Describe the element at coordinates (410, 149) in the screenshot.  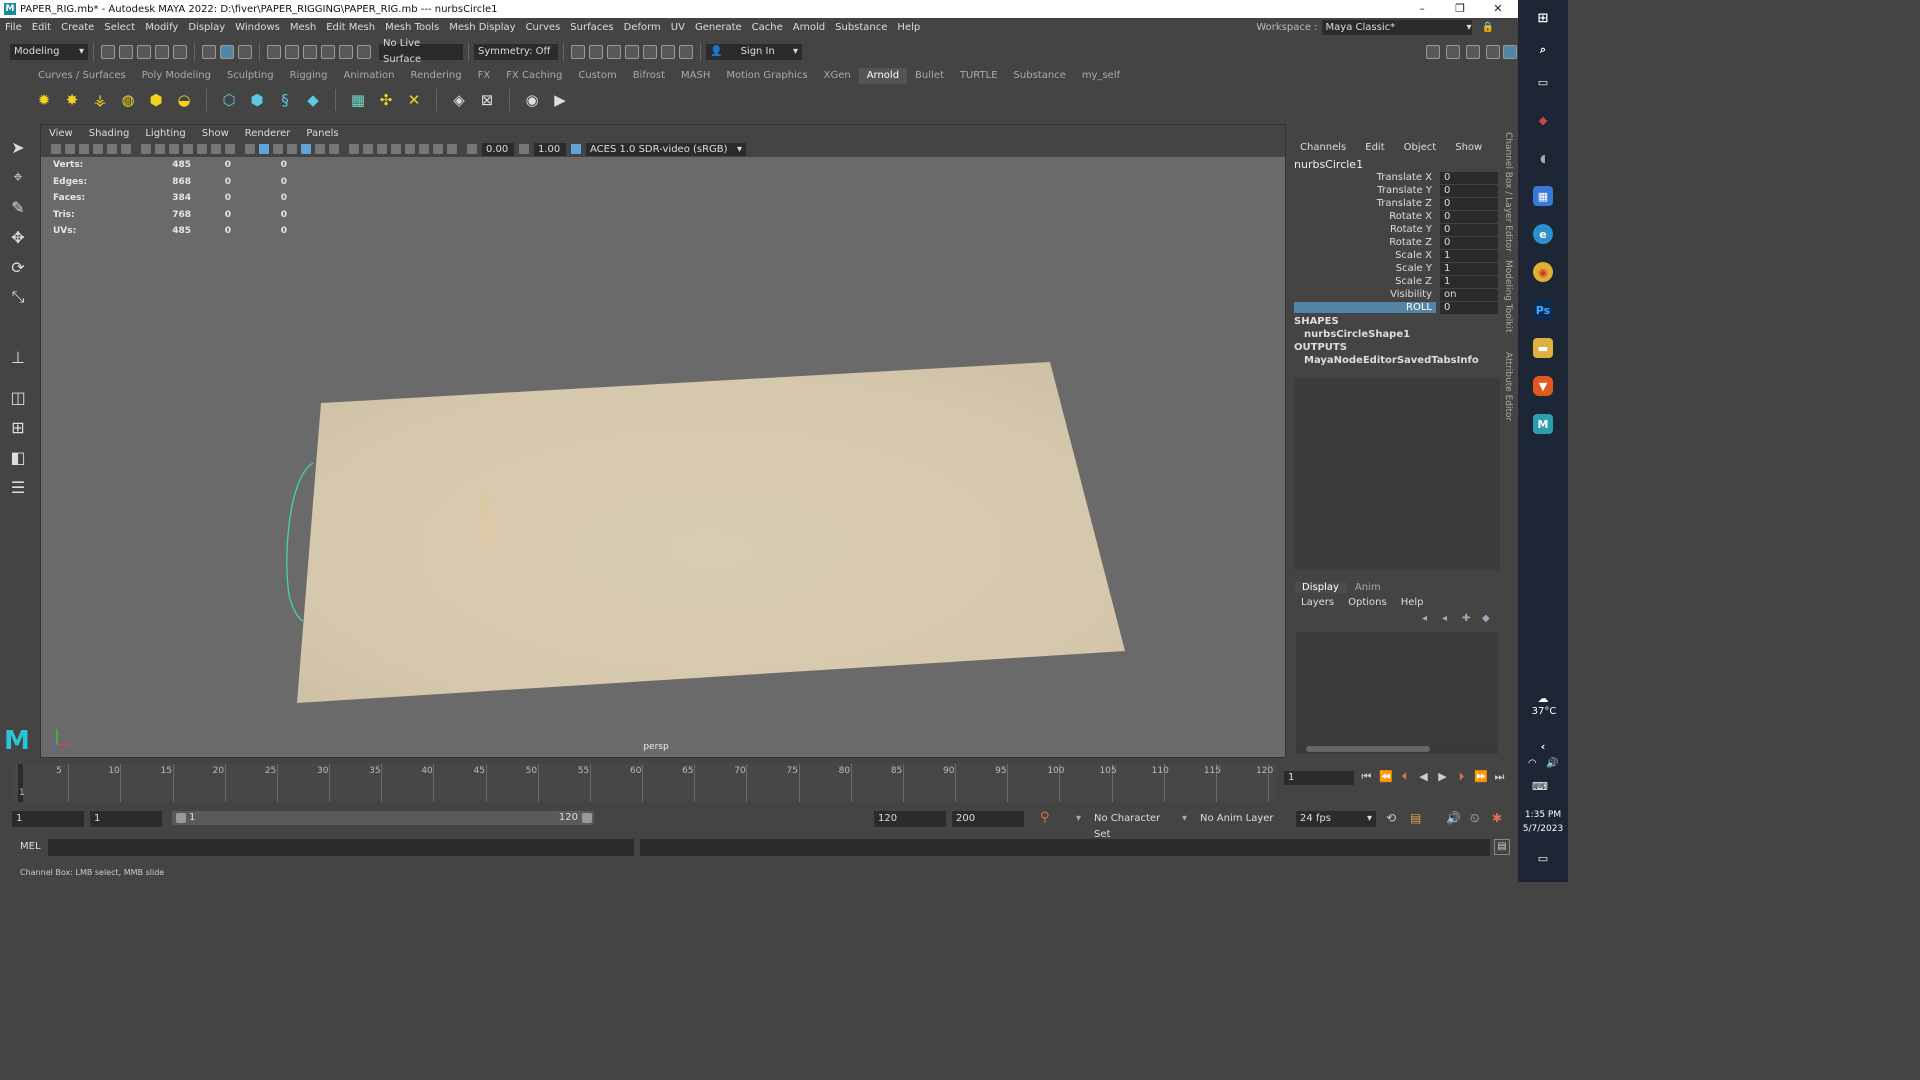
I see `isolate-select-icon` at that location.